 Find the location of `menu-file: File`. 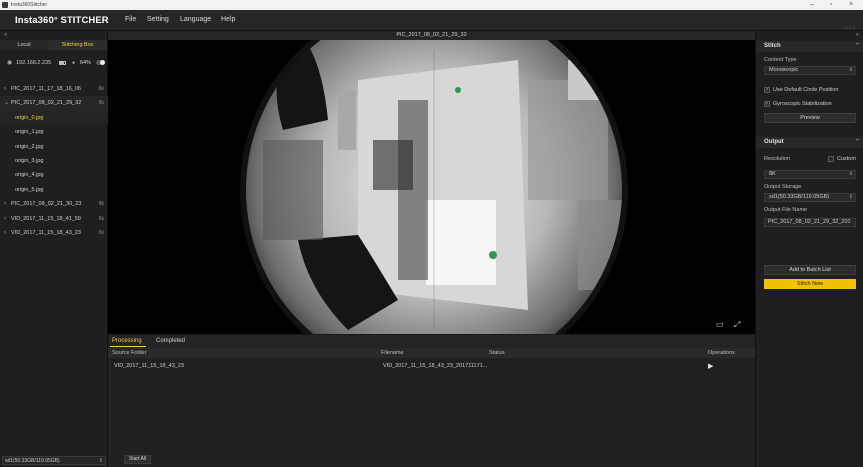

menu-file: File is located at coordinates (130, 19).